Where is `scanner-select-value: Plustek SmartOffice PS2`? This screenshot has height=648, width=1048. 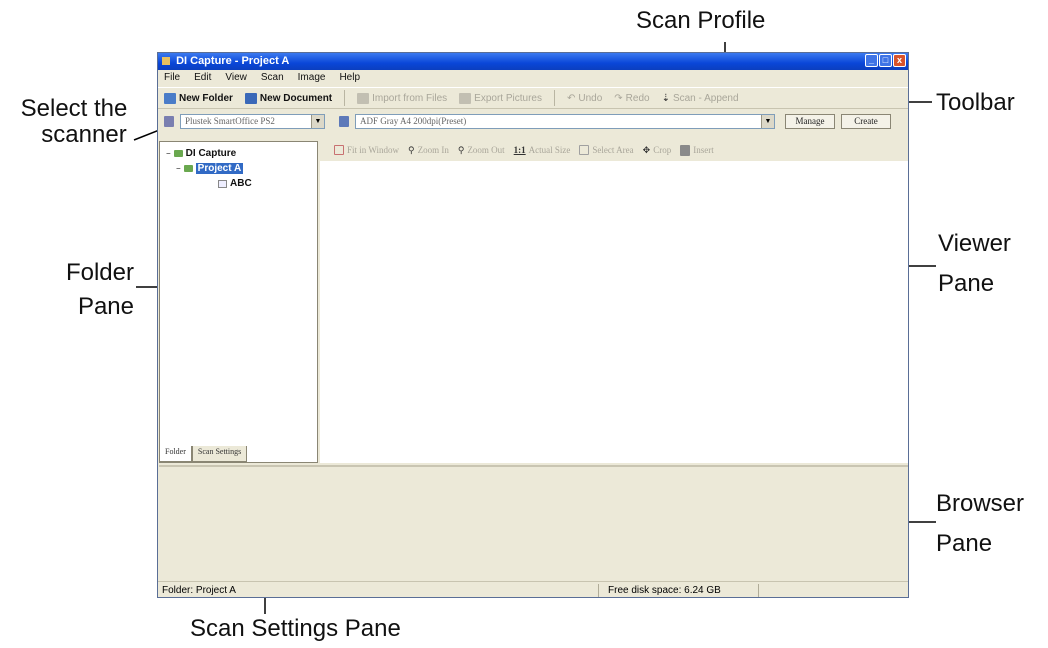
scanner-select-value: Plustek SmartOffice PS2 is located at coordinates (230, 121).